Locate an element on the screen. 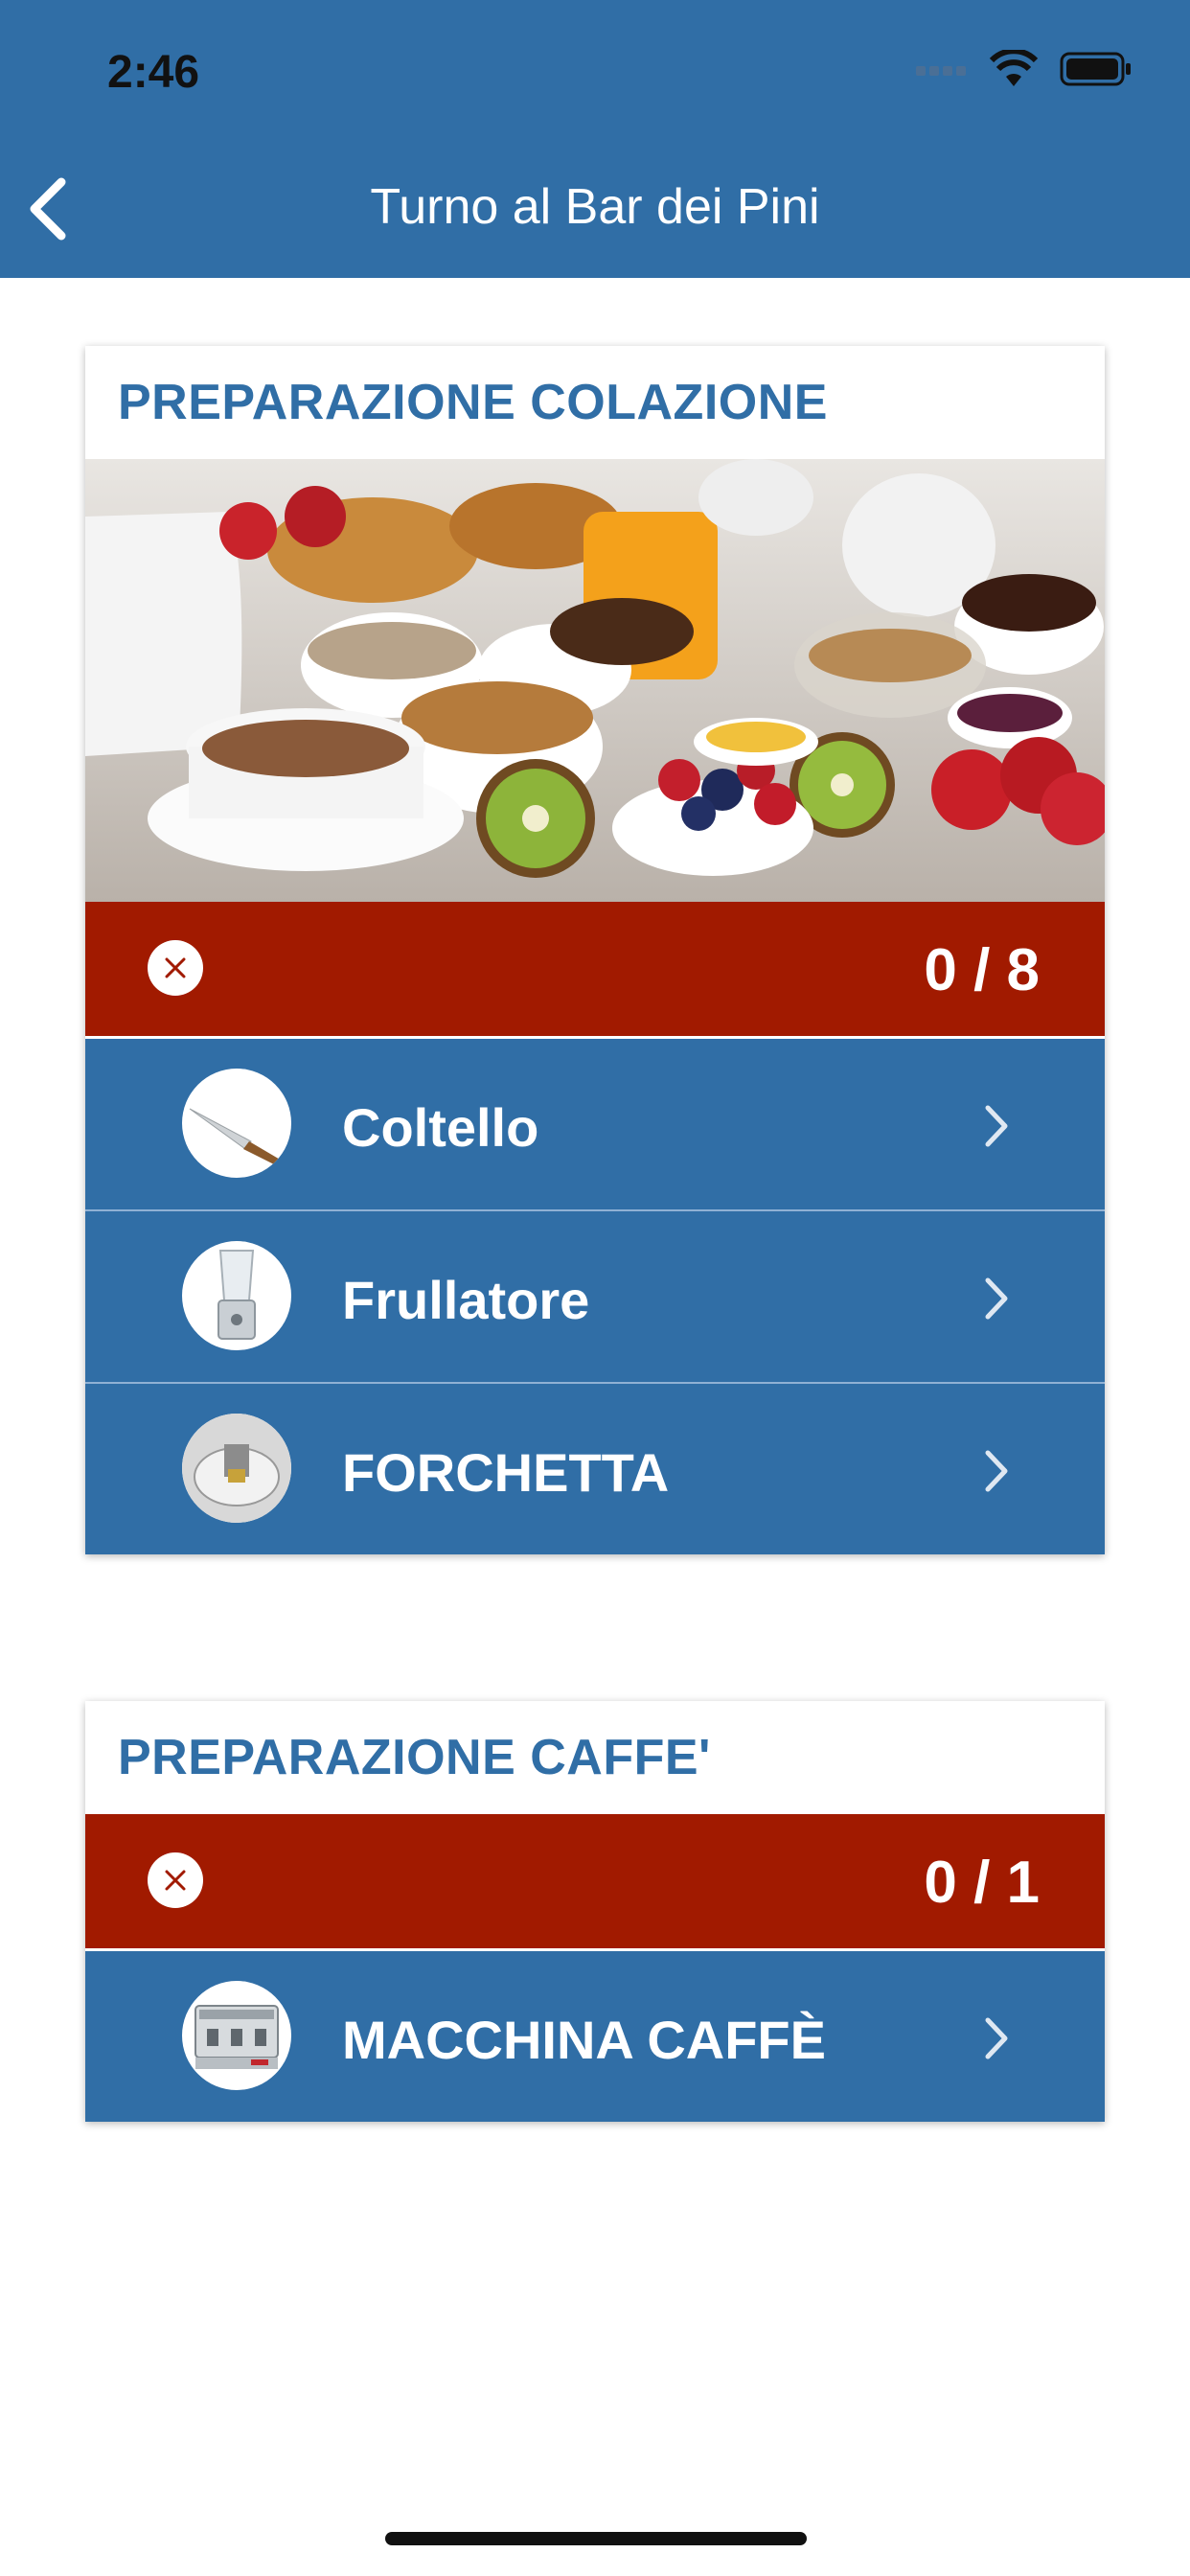  list-item-macchina-caffe: MACCHINA CAFFÈ is located at coordinates (595, 2036).